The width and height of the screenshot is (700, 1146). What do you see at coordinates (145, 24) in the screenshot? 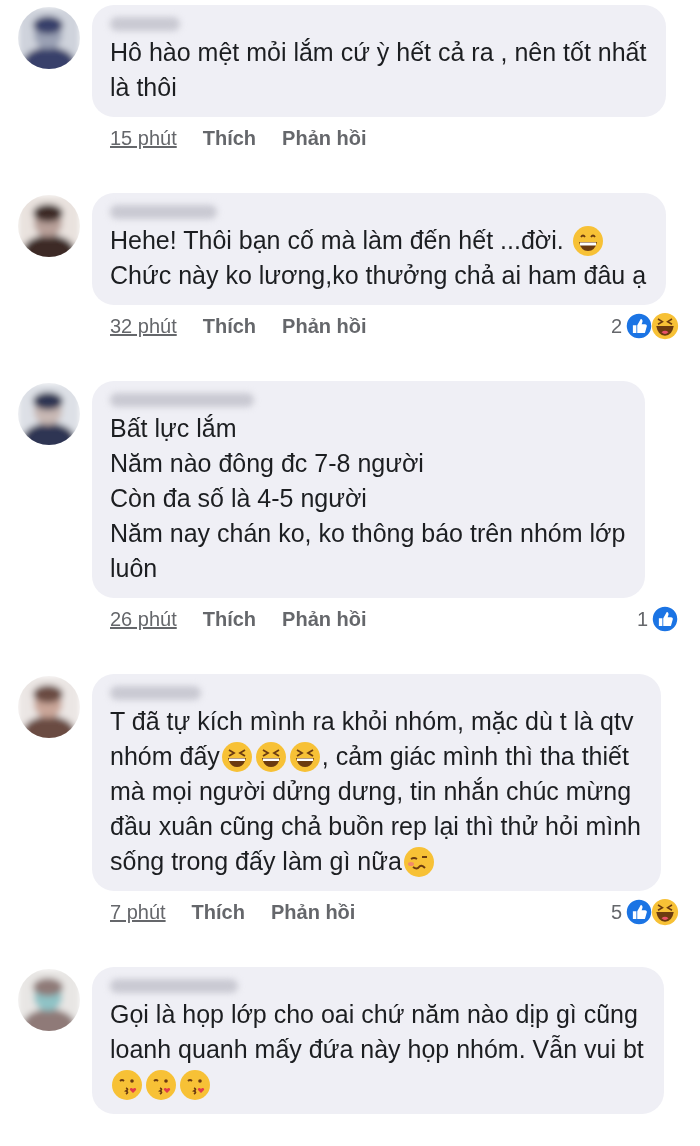
I see `blurred-name` at bounding box center [145, 24].